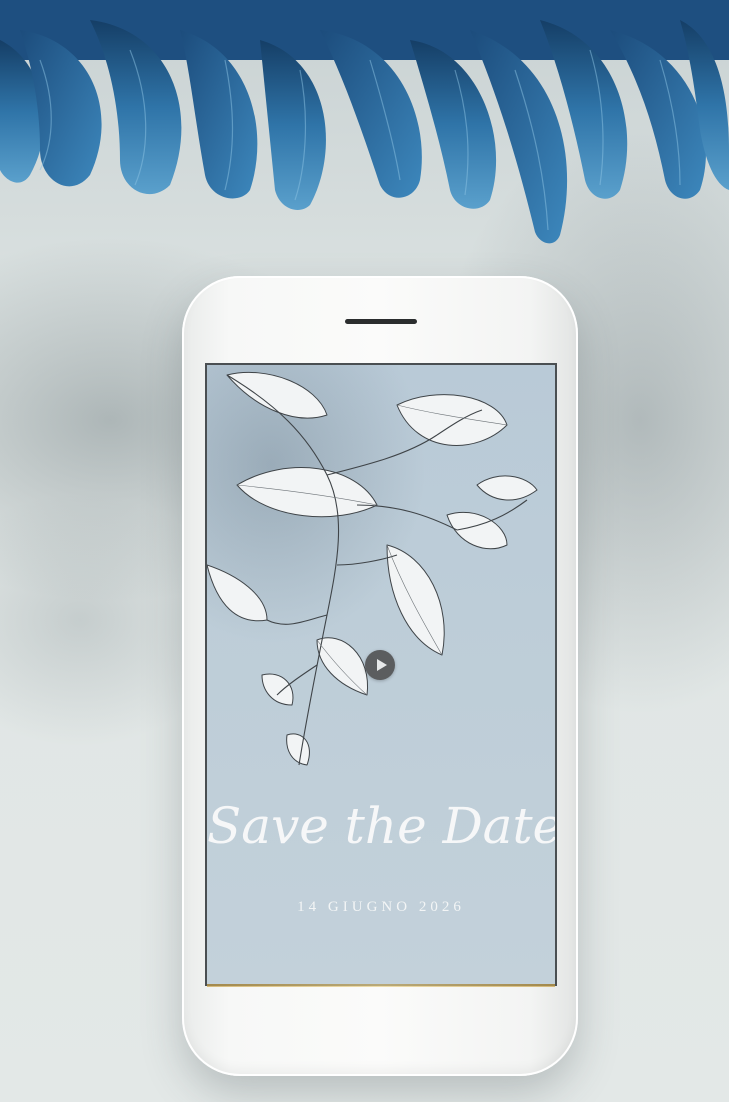 Image resolution: width=729 pixels, height=1102 pixels. What do you see at coordinates (381, 985) in the screenshot?
I see `screen-bottom-edge` at bounding box center [381, 985].